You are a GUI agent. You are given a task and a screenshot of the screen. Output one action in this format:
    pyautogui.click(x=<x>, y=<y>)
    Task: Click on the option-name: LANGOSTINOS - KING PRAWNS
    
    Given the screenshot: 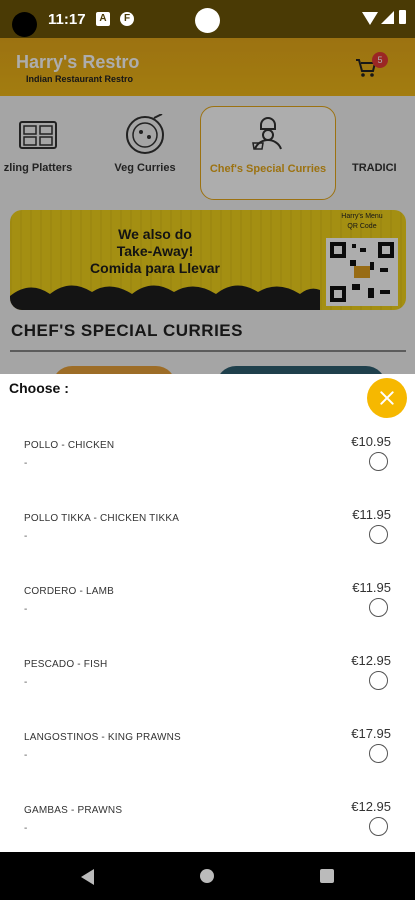 What is the action you would take?
    pyautogui.click(x=102, y=737)
    